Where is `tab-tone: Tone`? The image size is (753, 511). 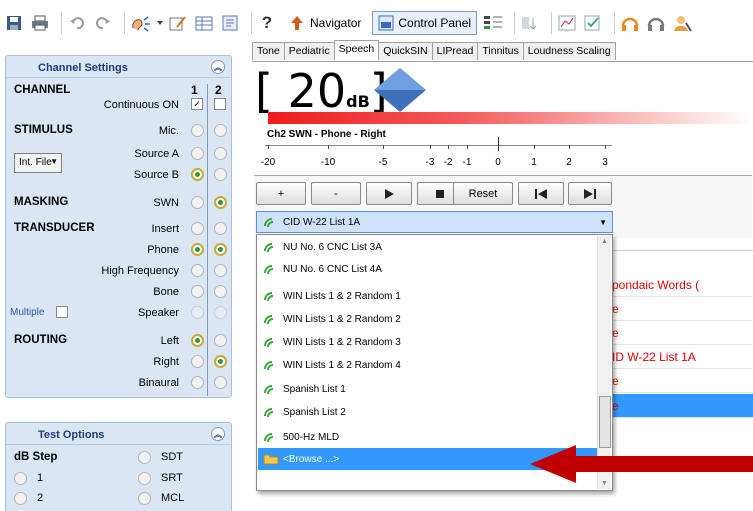 tab-tone: Tone is located at coordinates (268, 51).